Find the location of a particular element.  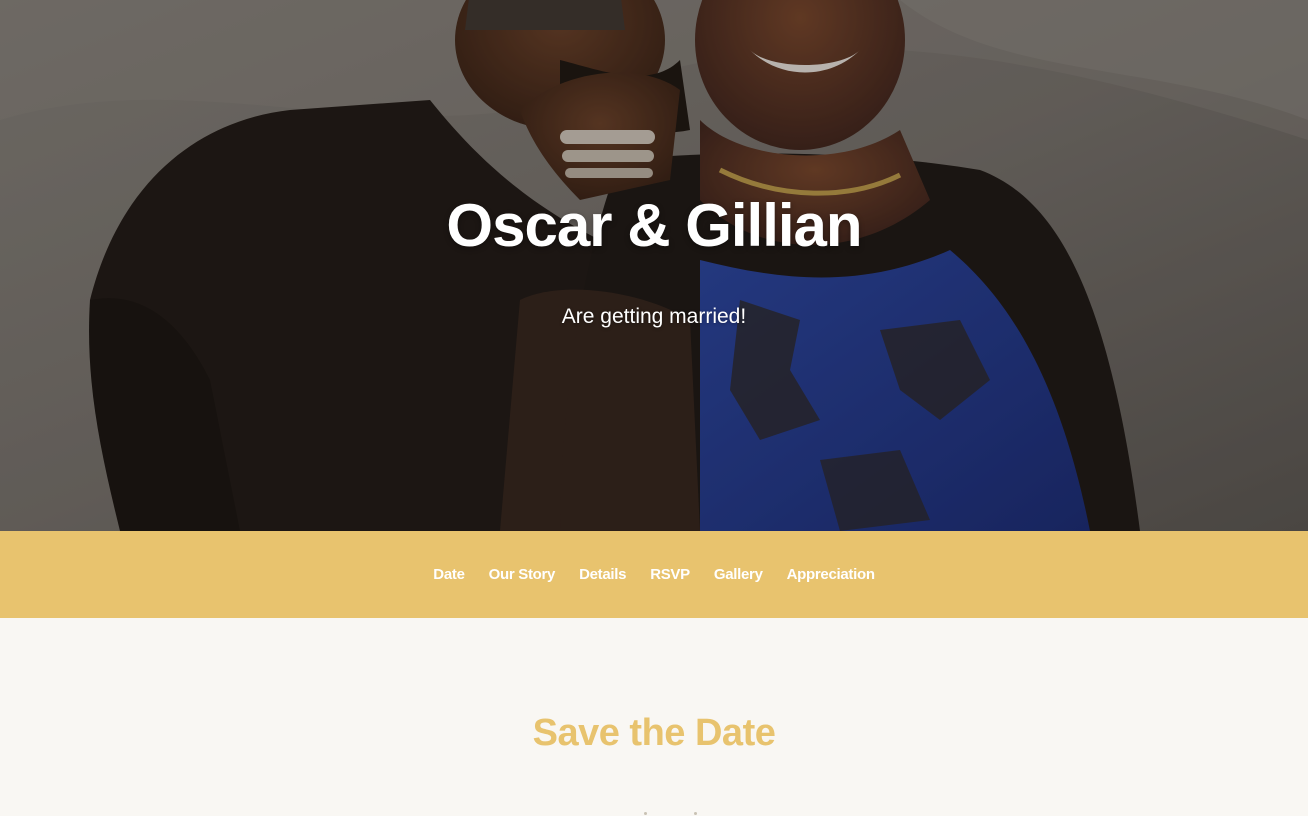

couple-names-title: Oscar & Gillian is located at coordinates (654, 225).